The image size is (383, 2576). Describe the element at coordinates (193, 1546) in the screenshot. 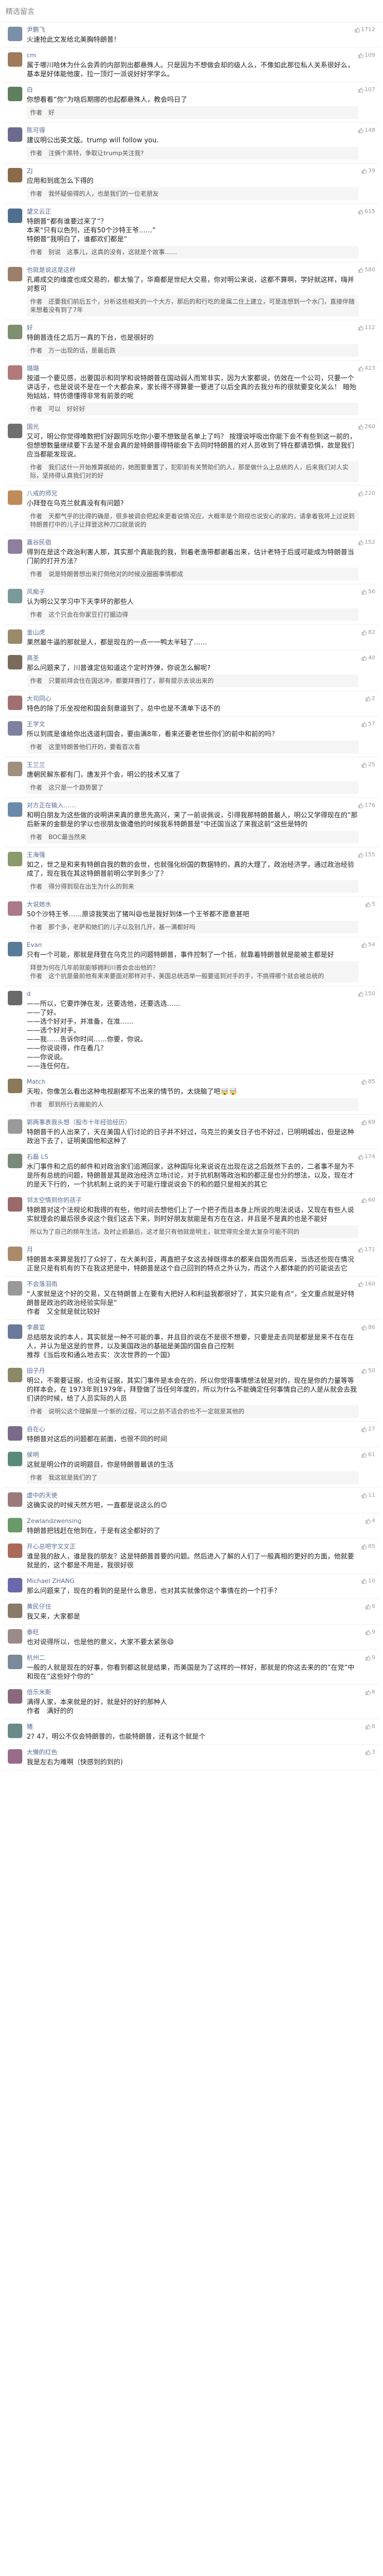

I see `commenter-name: 开心总吧宇文文正` at that location.